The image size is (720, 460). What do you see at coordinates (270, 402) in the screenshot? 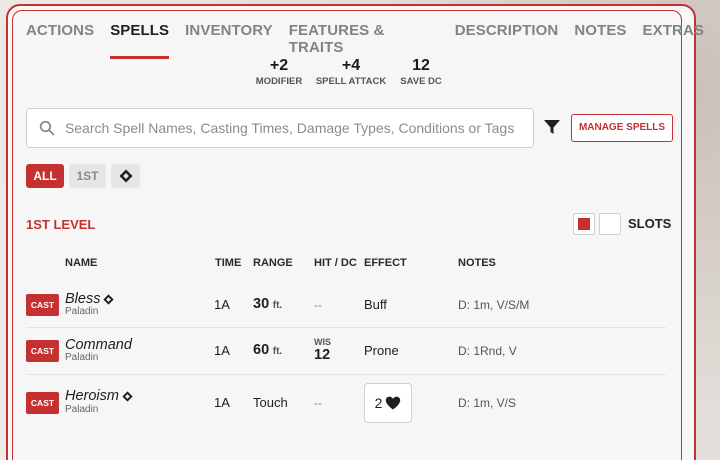
I see `spell-range: Touch` at bounding box center [270, 402].